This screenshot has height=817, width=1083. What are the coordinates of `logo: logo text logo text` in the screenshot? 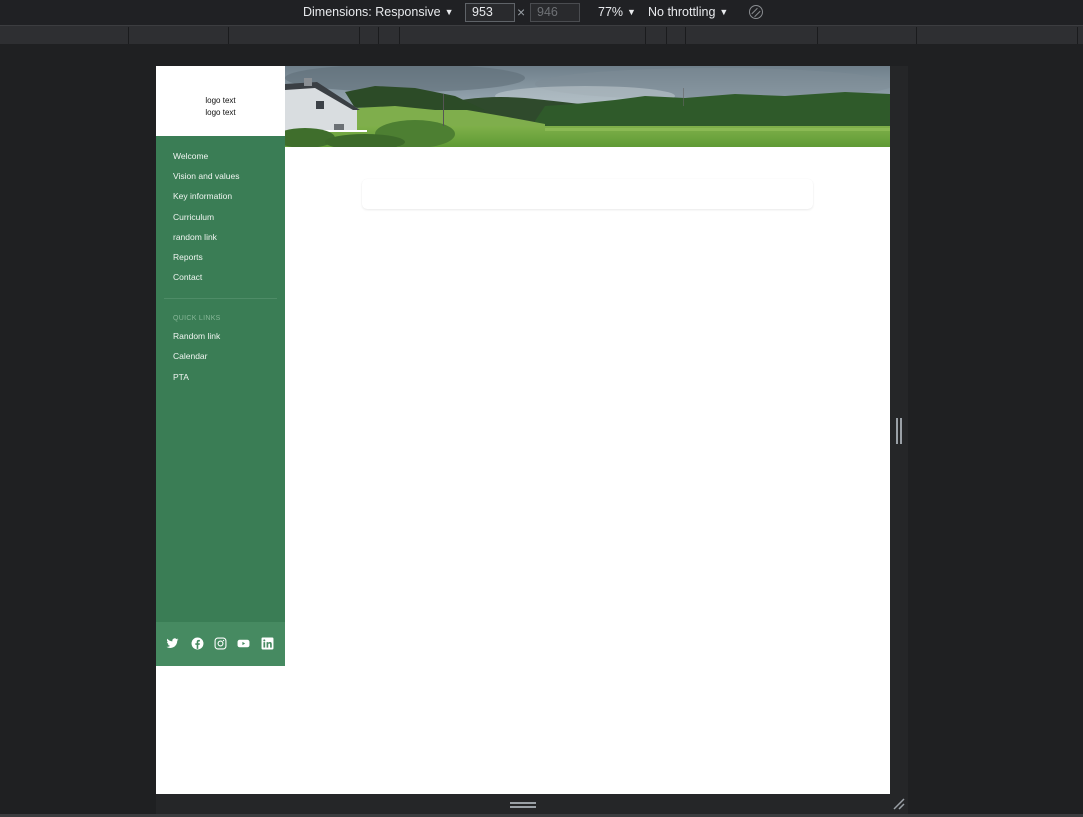 It's located at (220, 101).